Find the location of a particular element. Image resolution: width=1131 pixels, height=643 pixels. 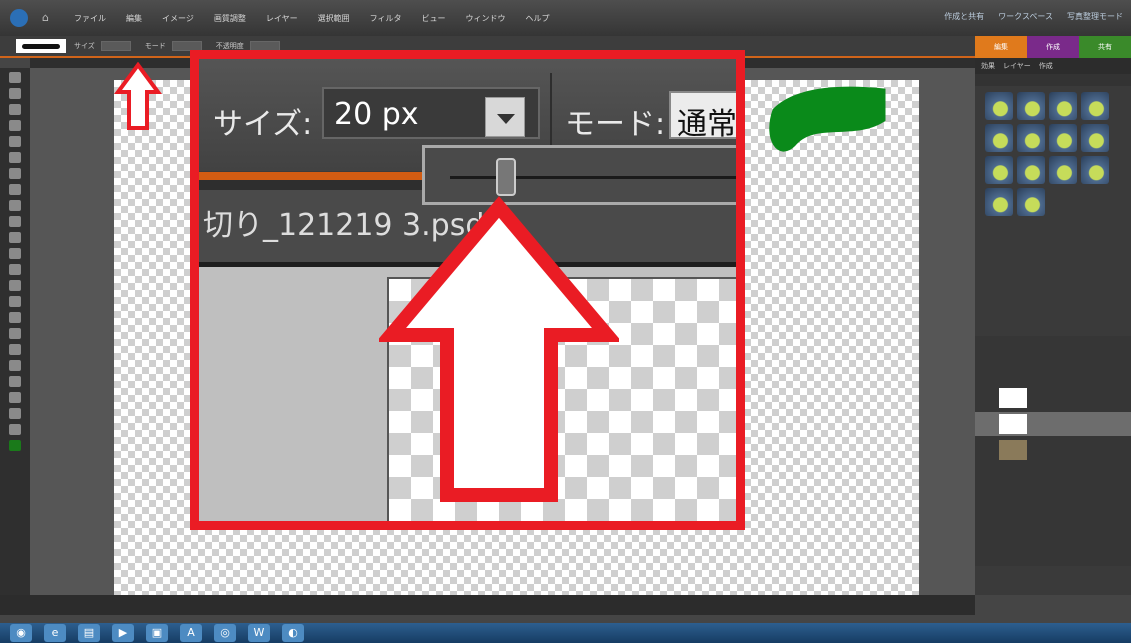

subtab-effects: 効果 is located at coordinates (988, 66).